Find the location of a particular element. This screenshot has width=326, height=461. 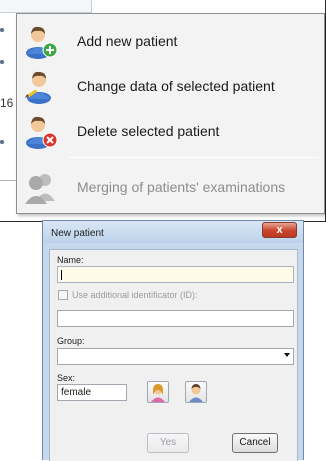

dialog-titlebar: New patient x is located at coordinates (173, 232).